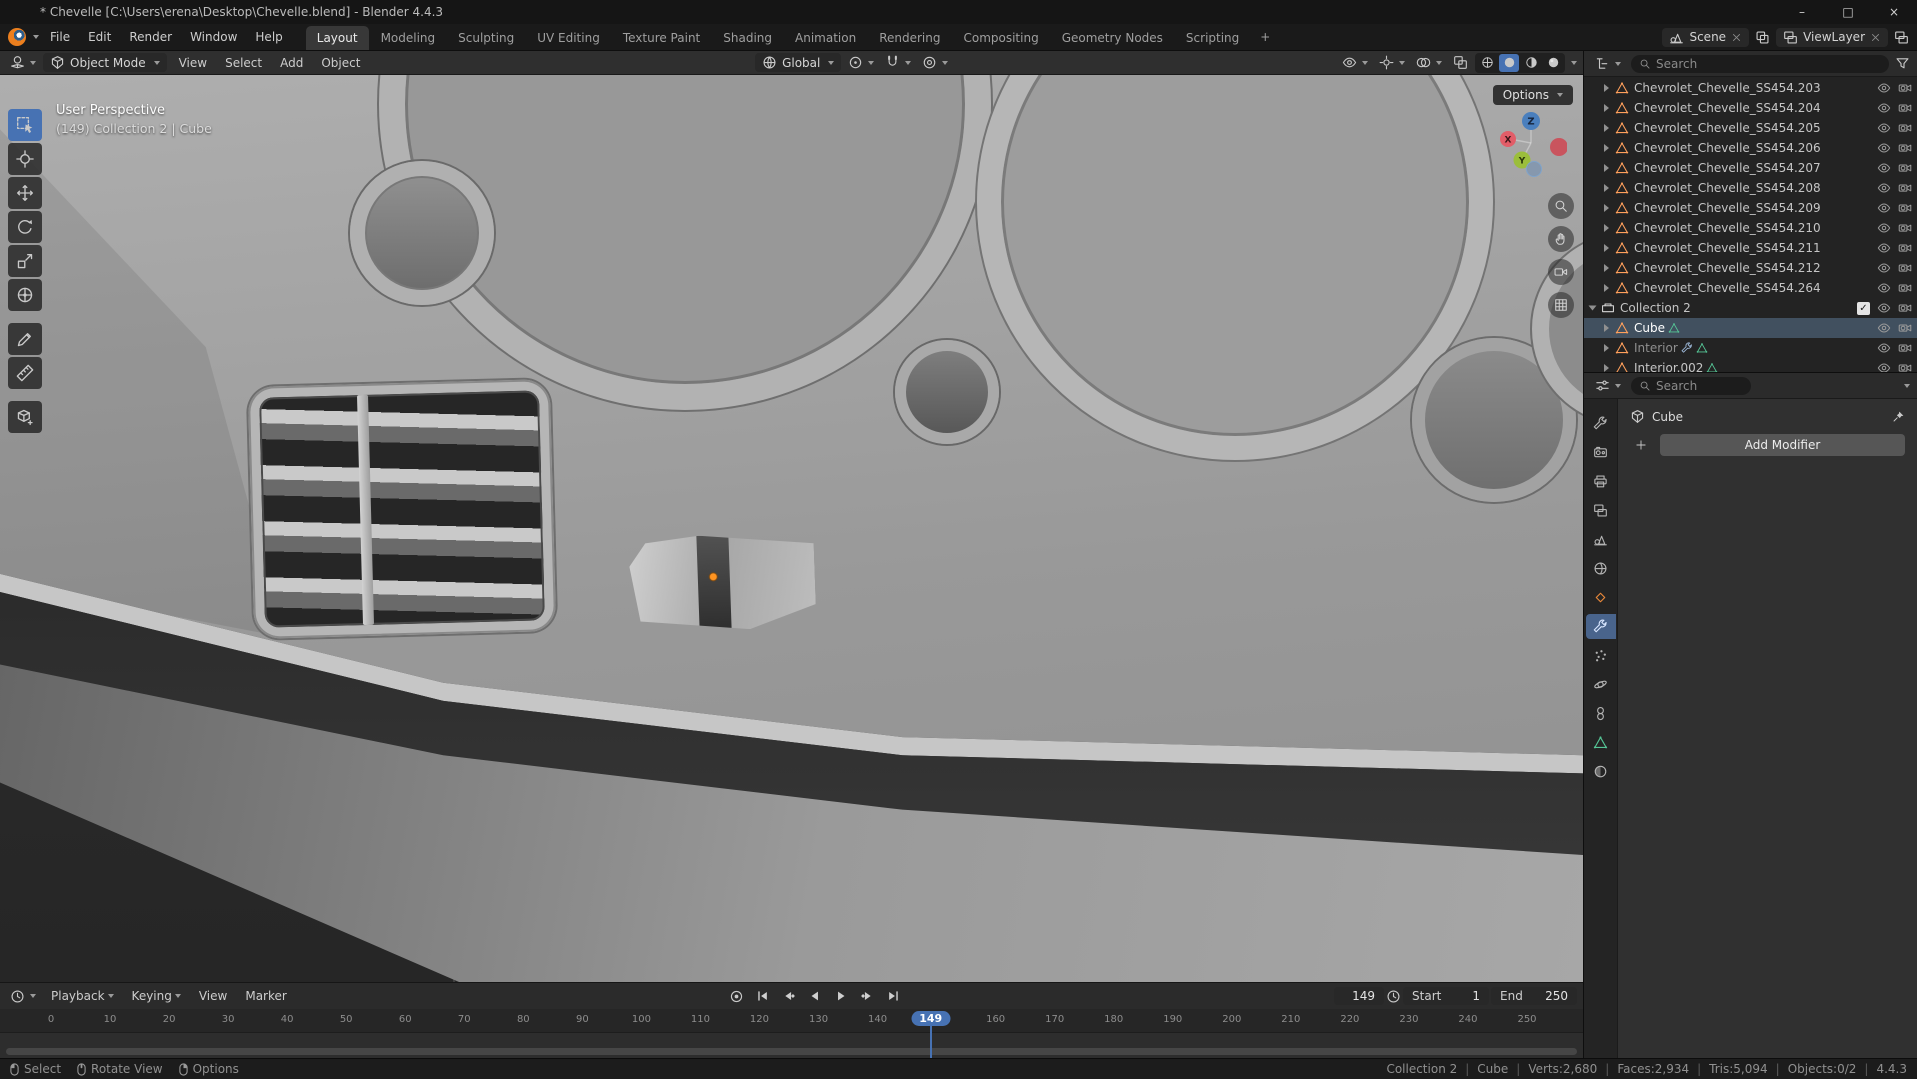  What do you see at coordinates (1000, 38) in the screenshot?
I see `workspace-tab-compositing: Compositing` at bounding box center [1000, 38].